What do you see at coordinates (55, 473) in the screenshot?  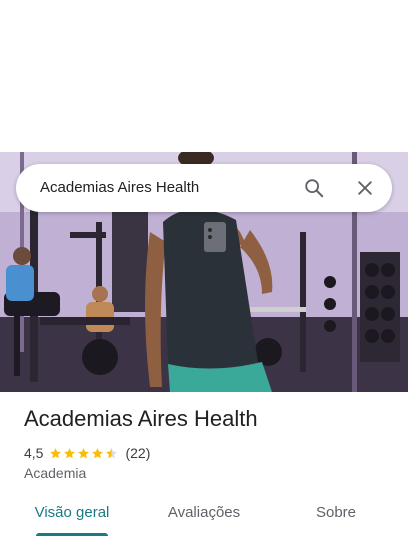 I see `place-category: Academia` at bounding box center [55, 473].